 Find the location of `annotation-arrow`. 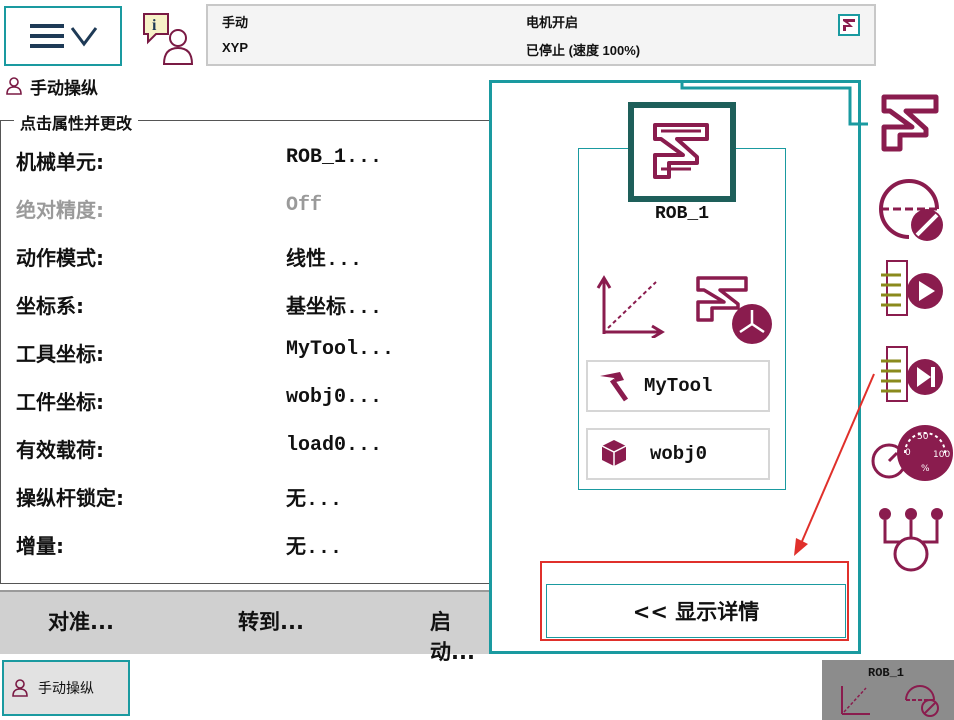

annotation-arrow is located at coordinates (834, 464).